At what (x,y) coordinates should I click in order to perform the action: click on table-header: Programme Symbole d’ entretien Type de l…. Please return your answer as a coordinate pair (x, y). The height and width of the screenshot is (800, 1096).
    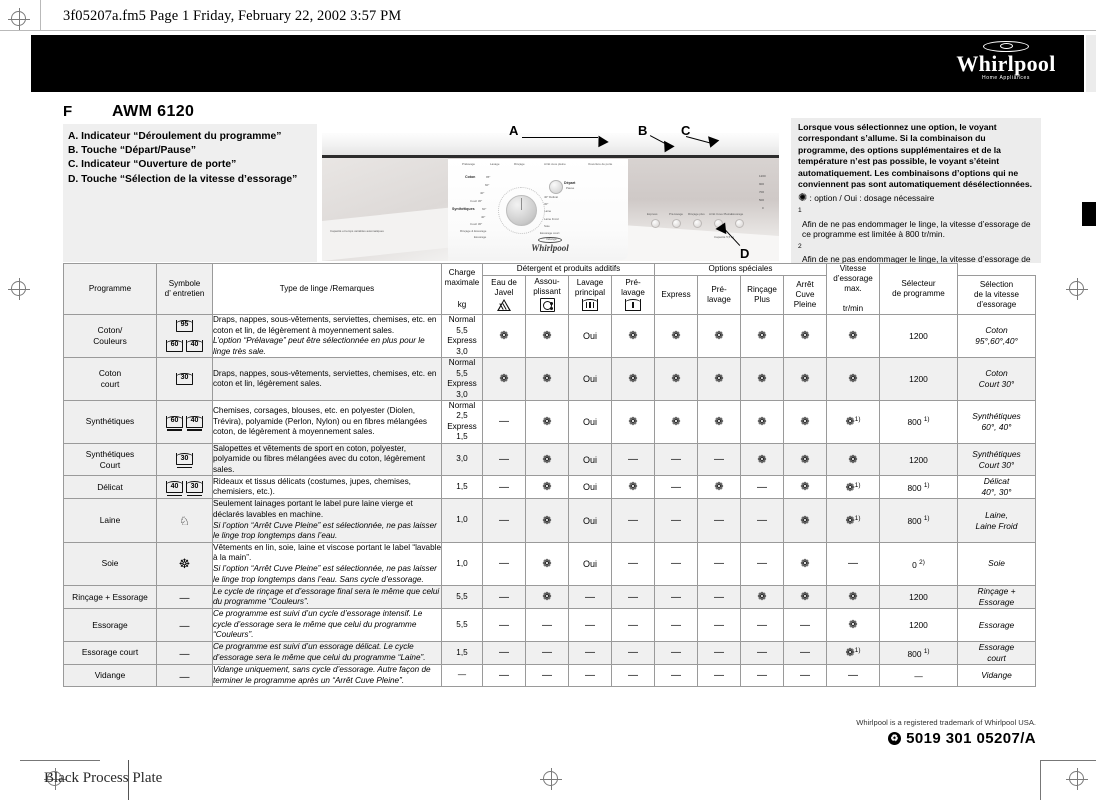
    Looking at the image, I should click on (549, 289).